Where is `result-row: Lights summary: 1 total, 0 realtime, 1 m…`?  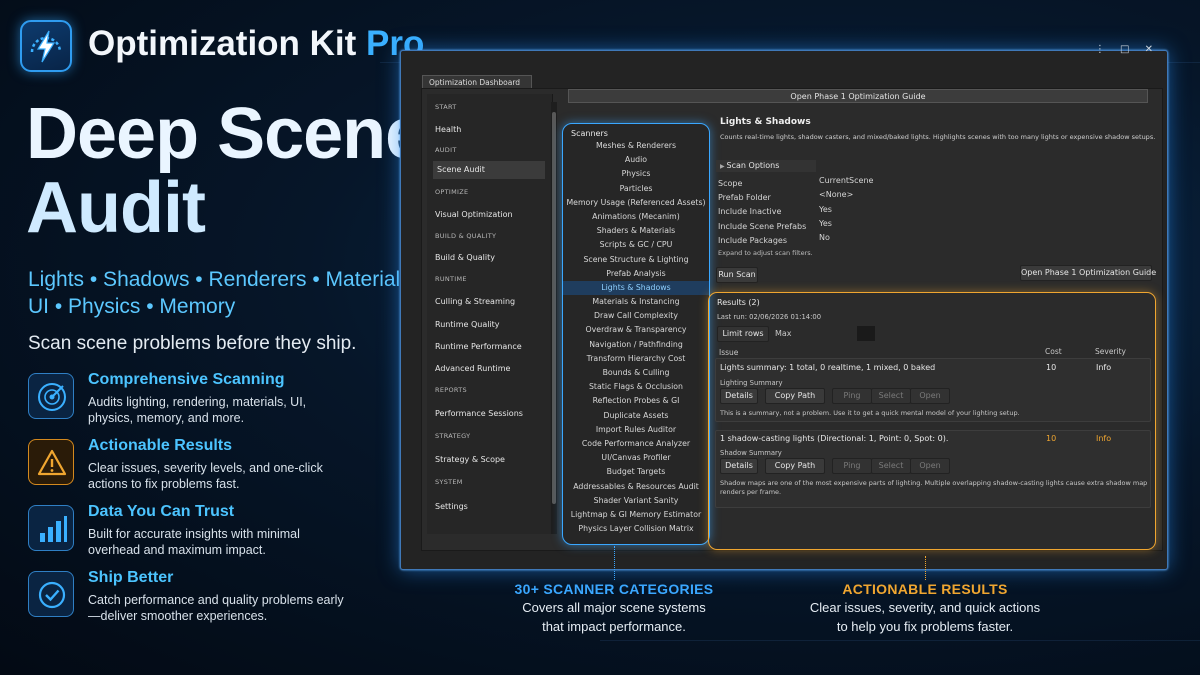
result-row: Lights summary: 1 total, 0 realtime, 1 m… is located at coordinates (933, 390).